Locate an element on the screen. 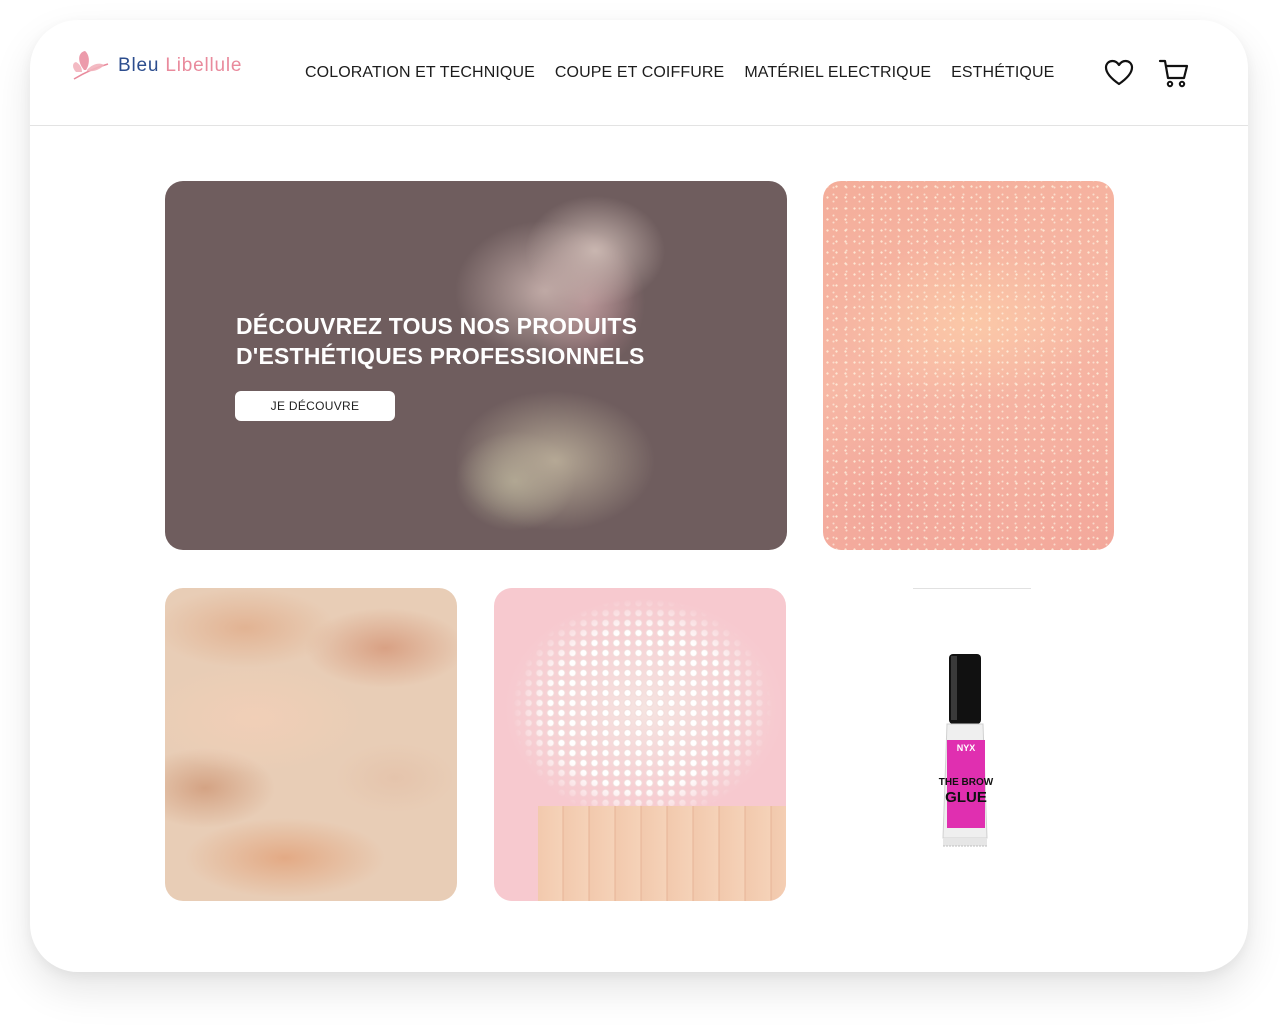 Image resolution: width=1280 pixels, height=1026 pixels. product-name-line1: THE BROW is located at coordinates (966, 782).